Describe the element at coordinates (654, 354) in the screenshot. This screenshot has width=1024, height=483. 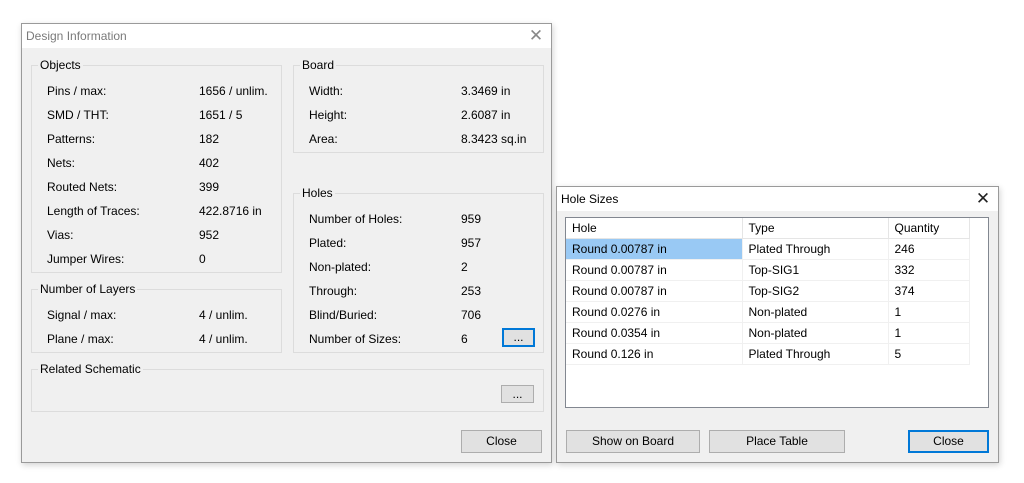
I see `hole-cell: Round 0.126 in` at that location.